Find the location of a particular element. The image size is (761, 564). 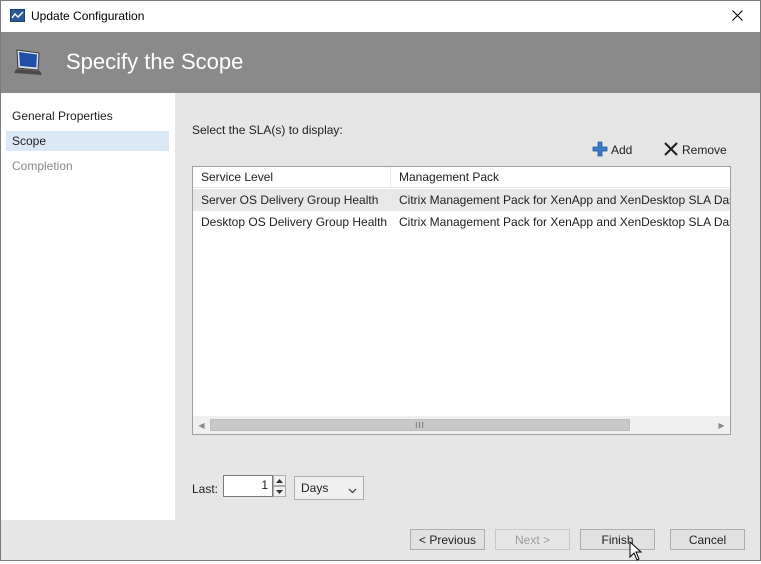

header-banner: Specify the Scope is located at coordinates (380, 62).